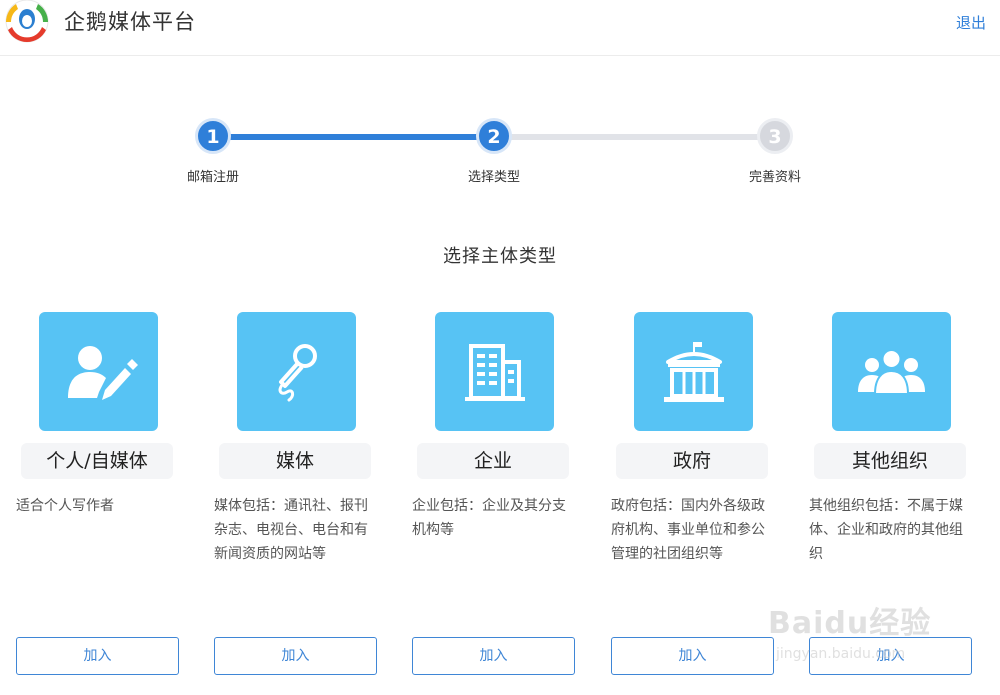 The height and width of the screenshot is (695, 1000). I want to click on join-button-other-organization: 加入, so click(890, 656).